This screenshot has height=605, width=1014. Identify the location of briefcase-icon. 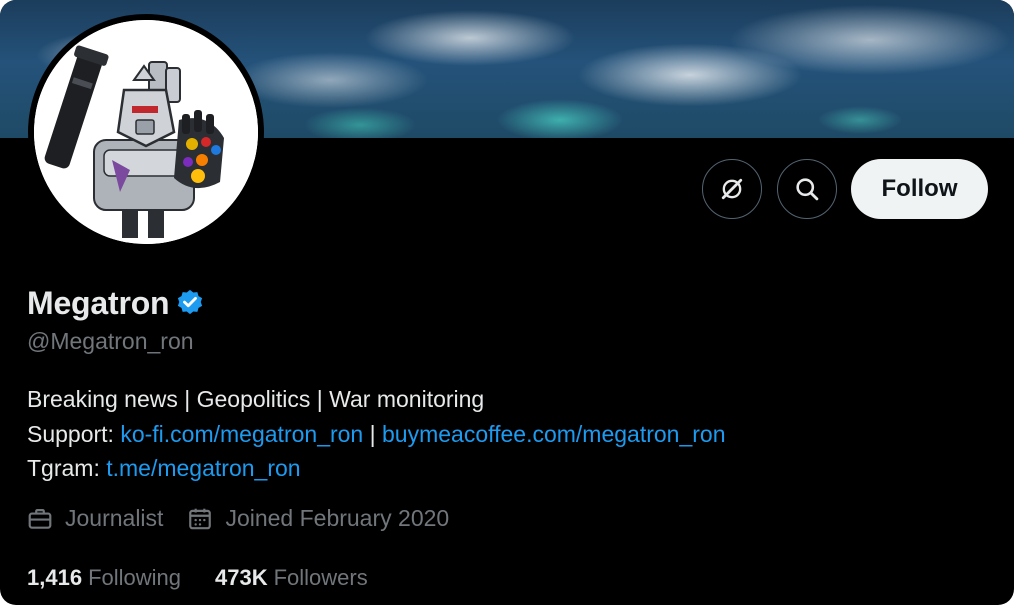
(40, 518).